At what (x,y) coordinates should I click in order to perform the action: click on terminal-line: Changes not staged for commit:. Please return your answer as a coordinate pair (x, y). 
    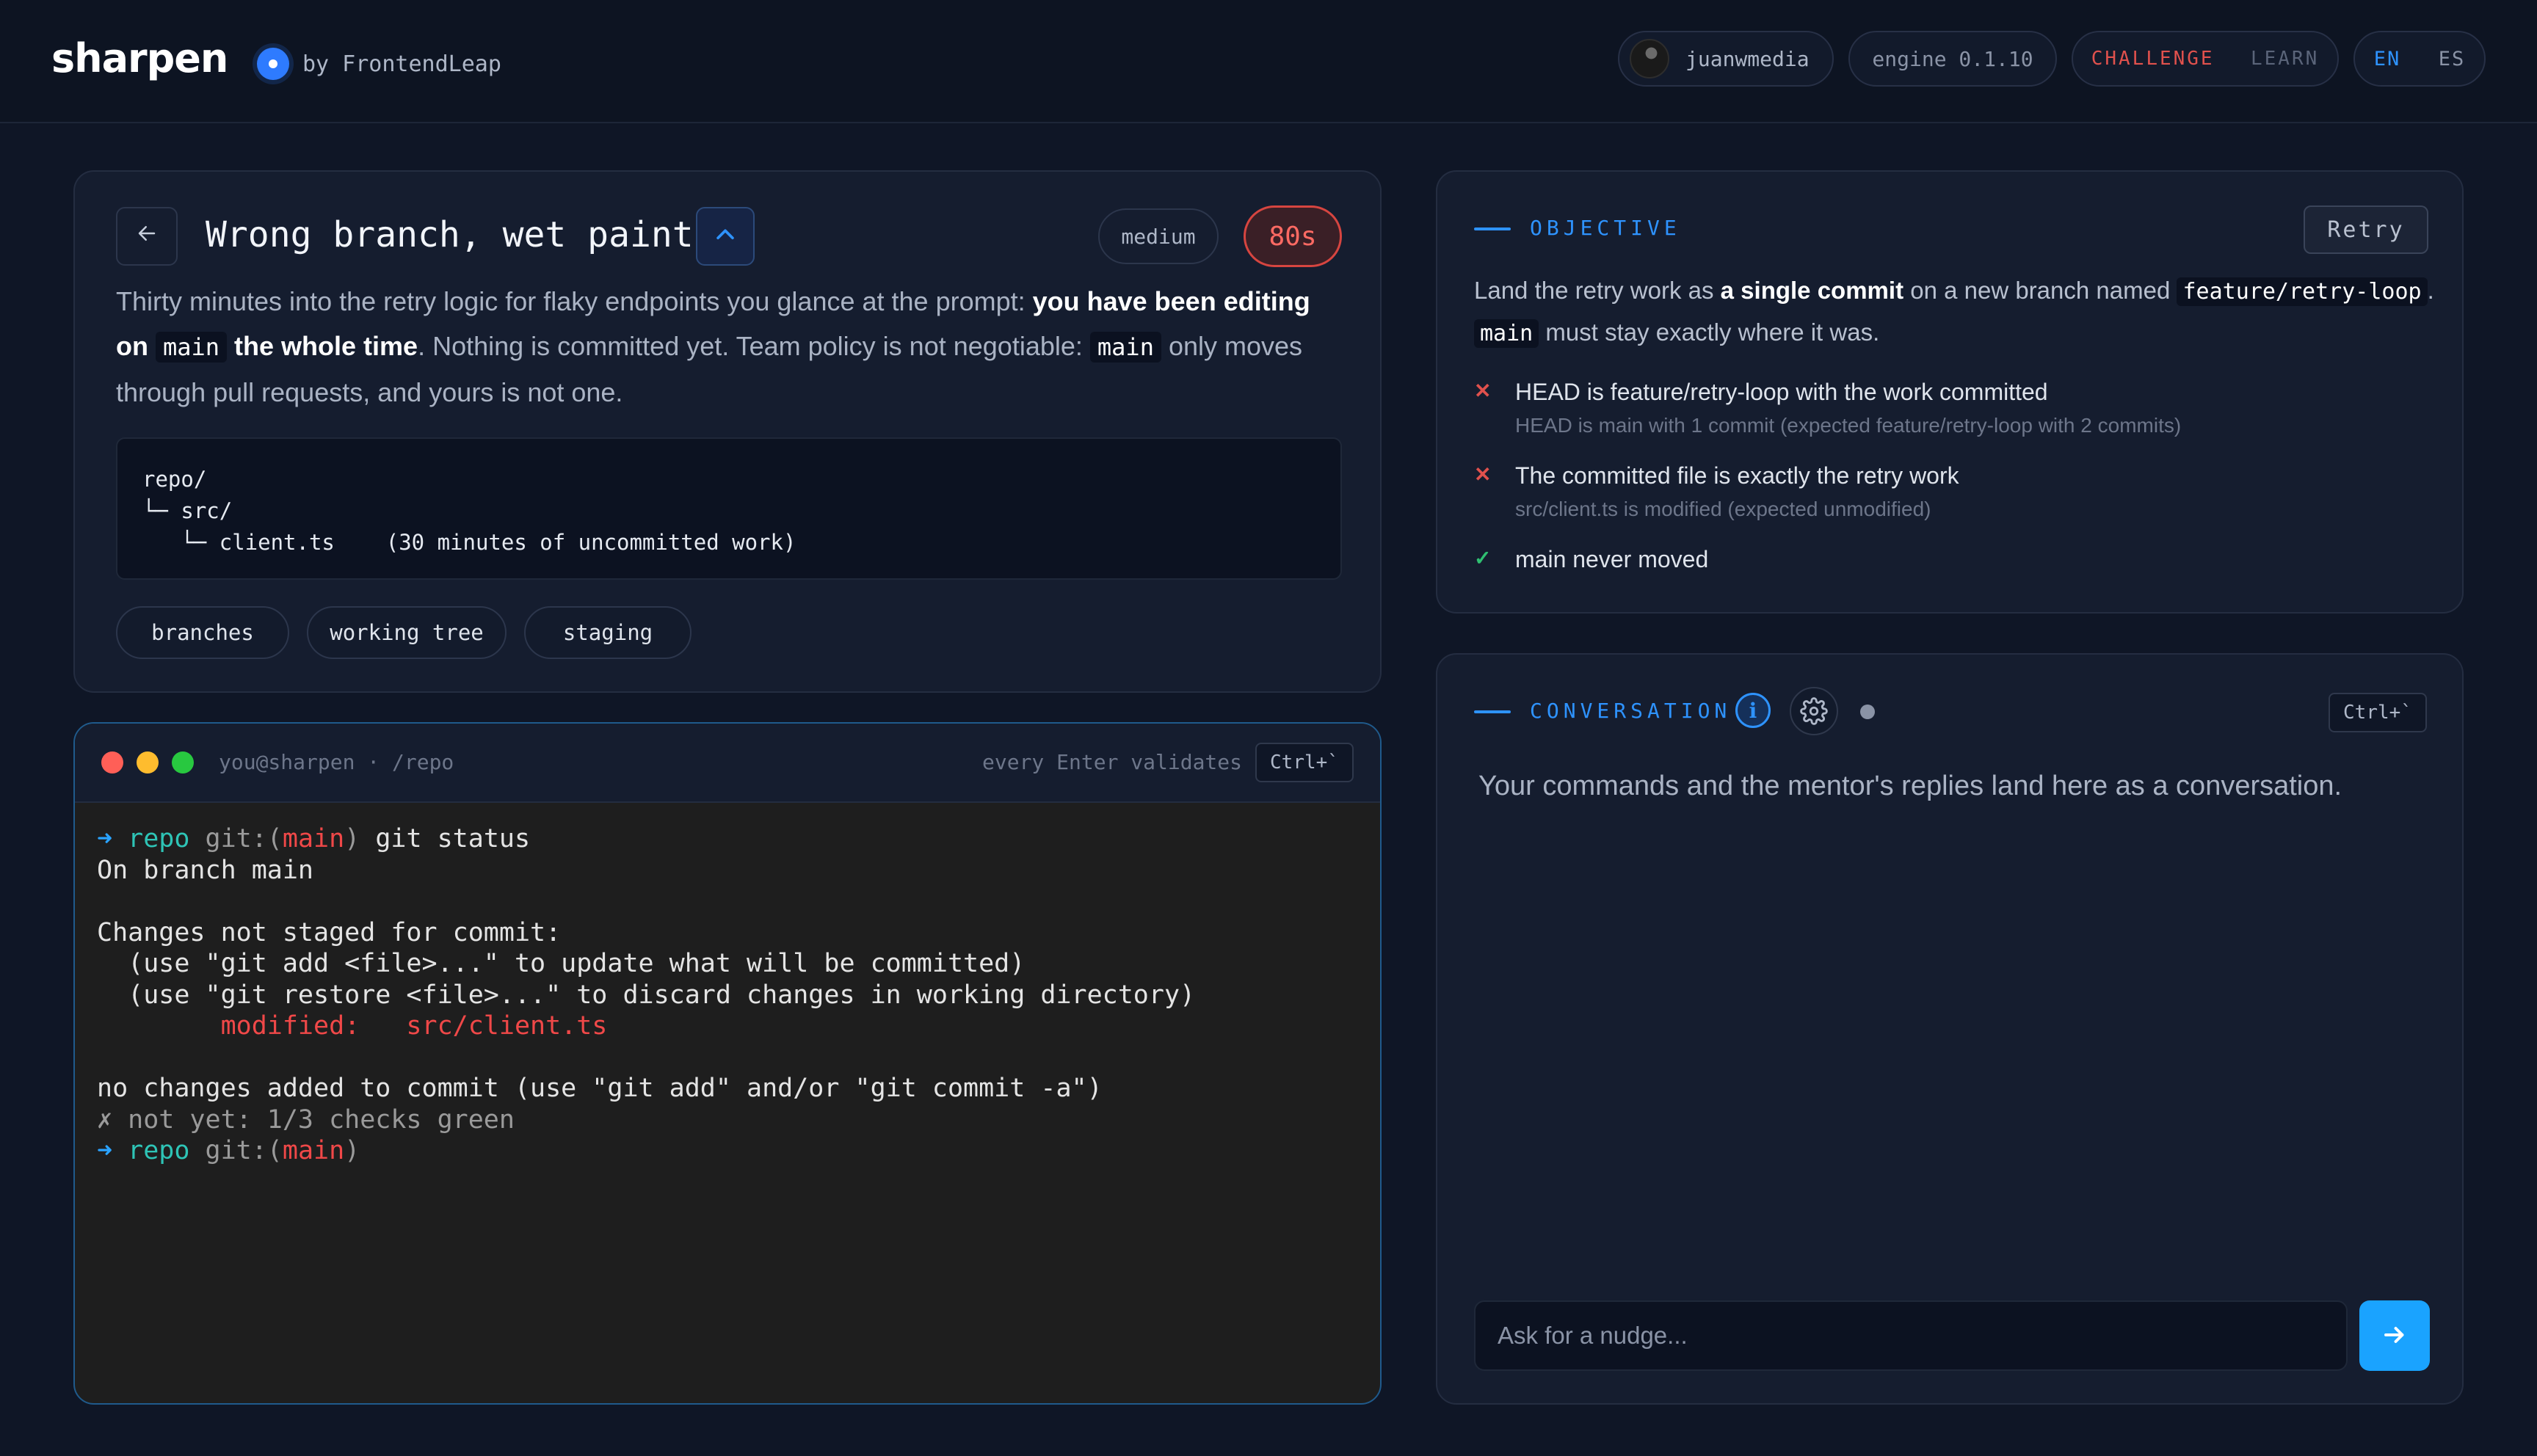
    Looking at the image, I should click on (721, 933).